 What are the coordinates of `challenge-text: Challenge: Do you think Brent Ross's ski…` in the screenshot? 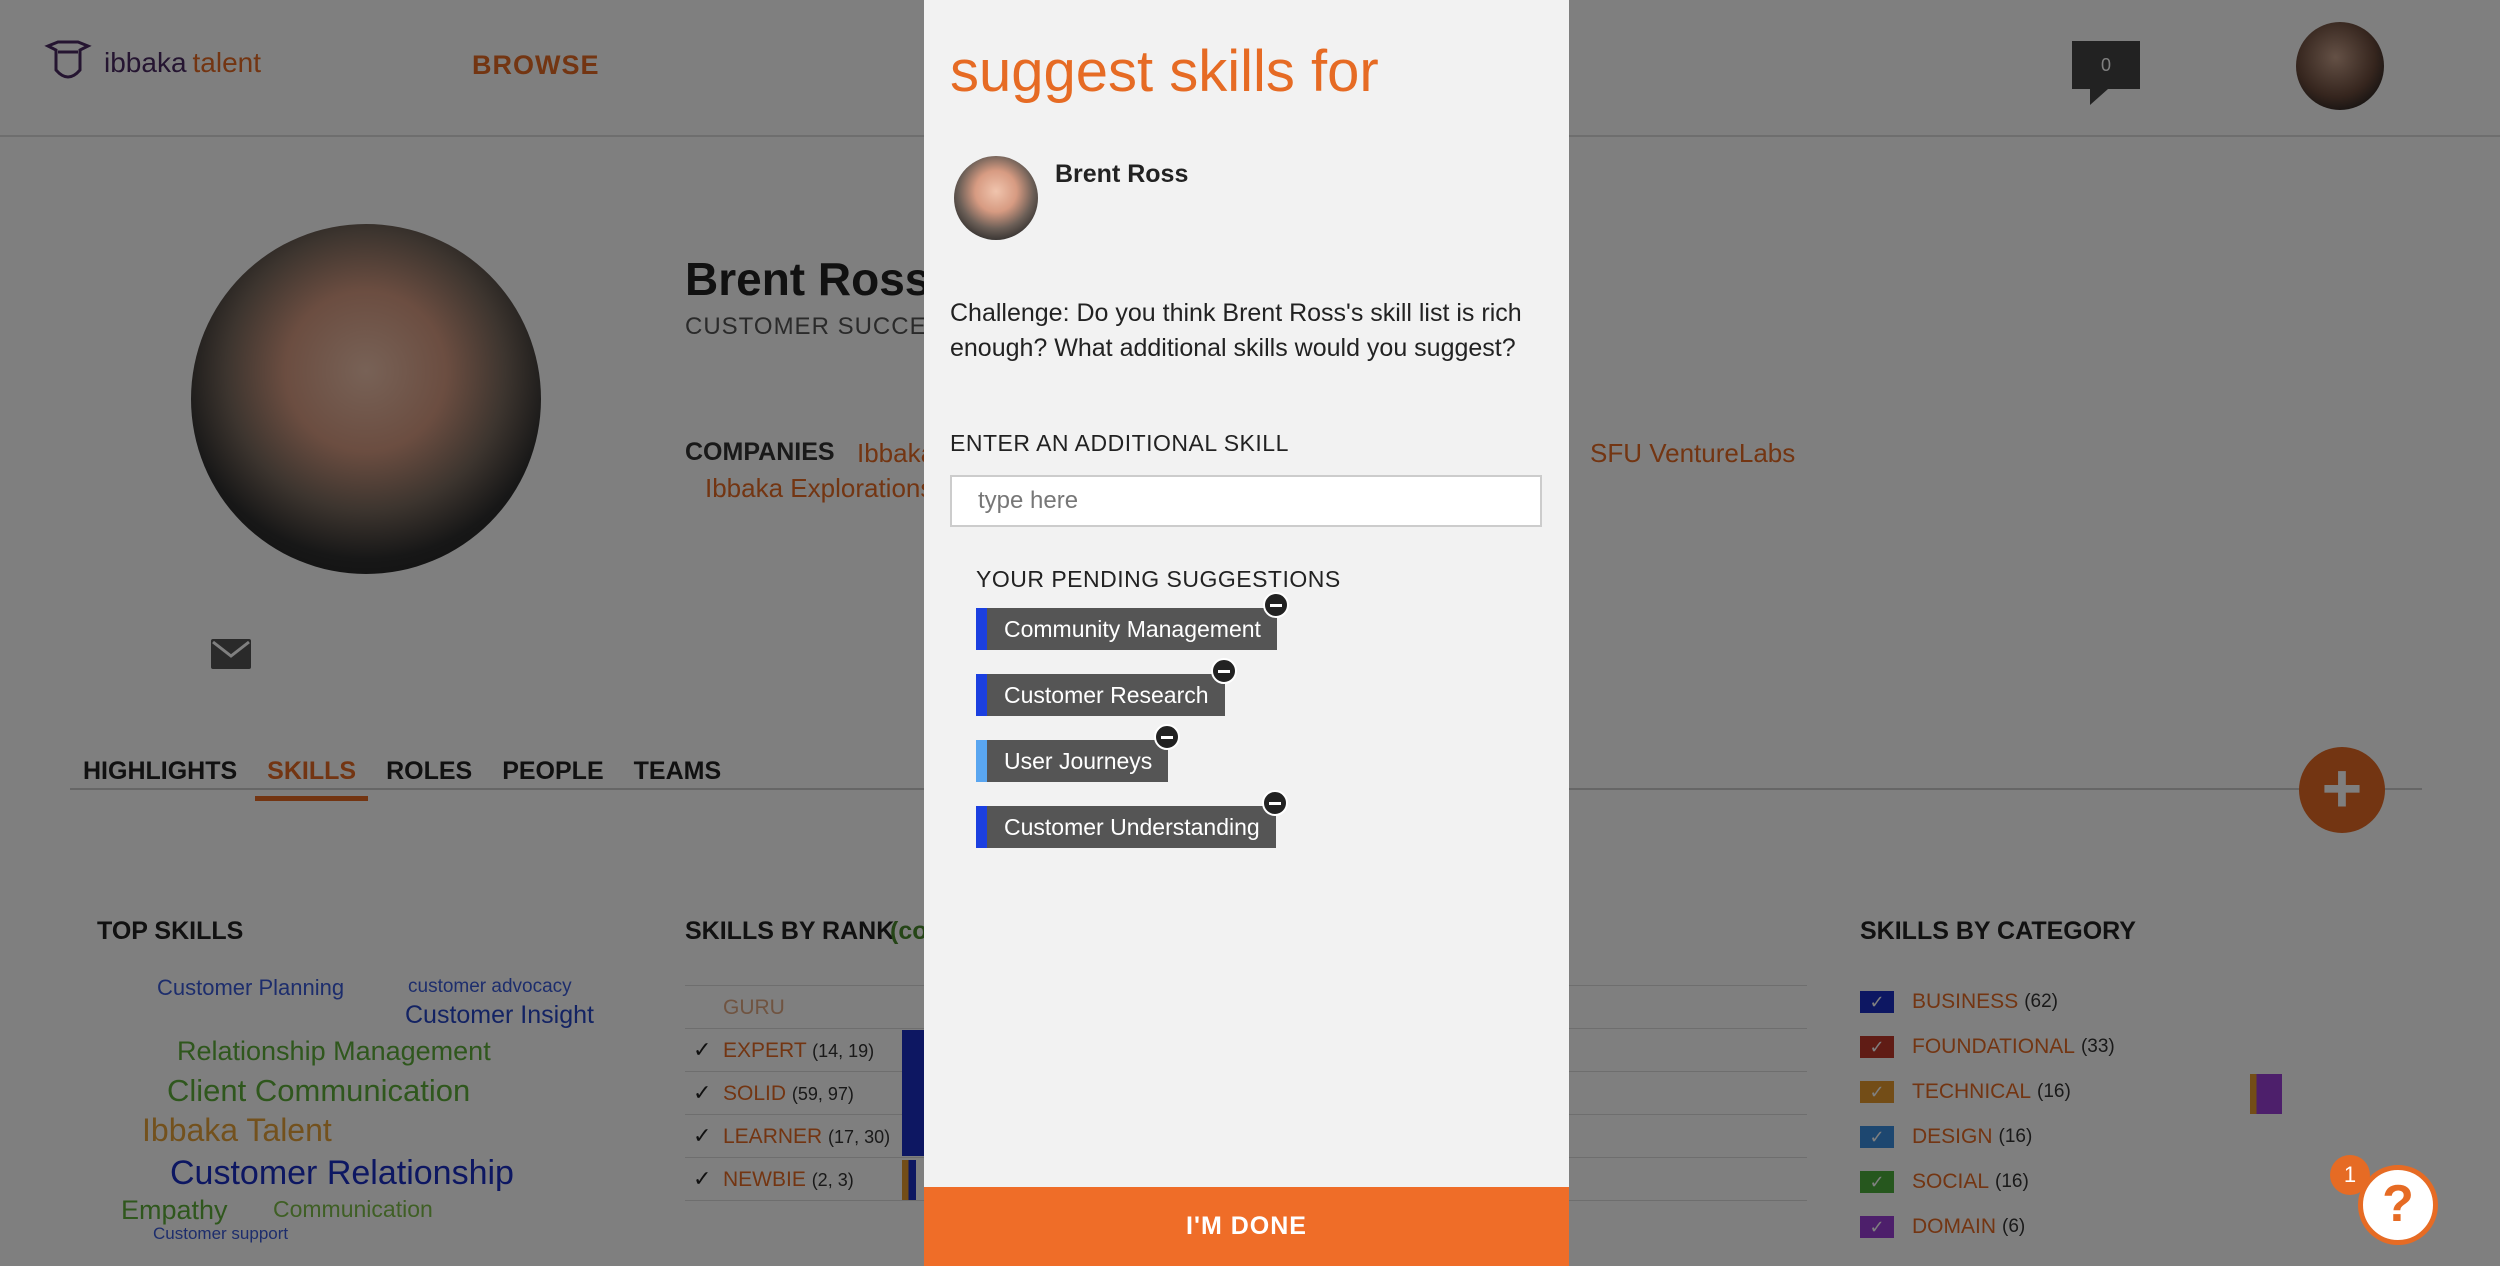 It's located at (1236, 330).